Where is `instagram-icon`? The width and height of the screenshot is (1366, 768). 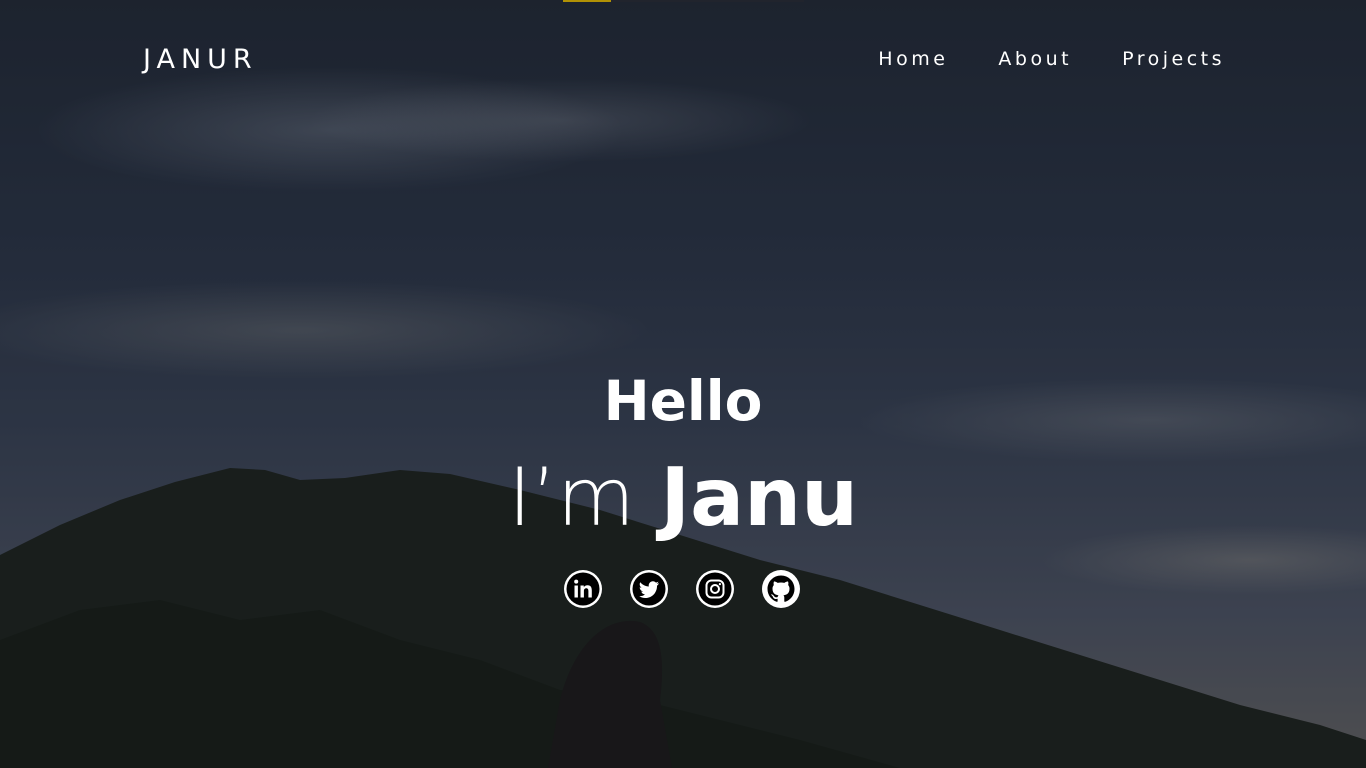 instagram-icon is located at coordinates (715, 589).